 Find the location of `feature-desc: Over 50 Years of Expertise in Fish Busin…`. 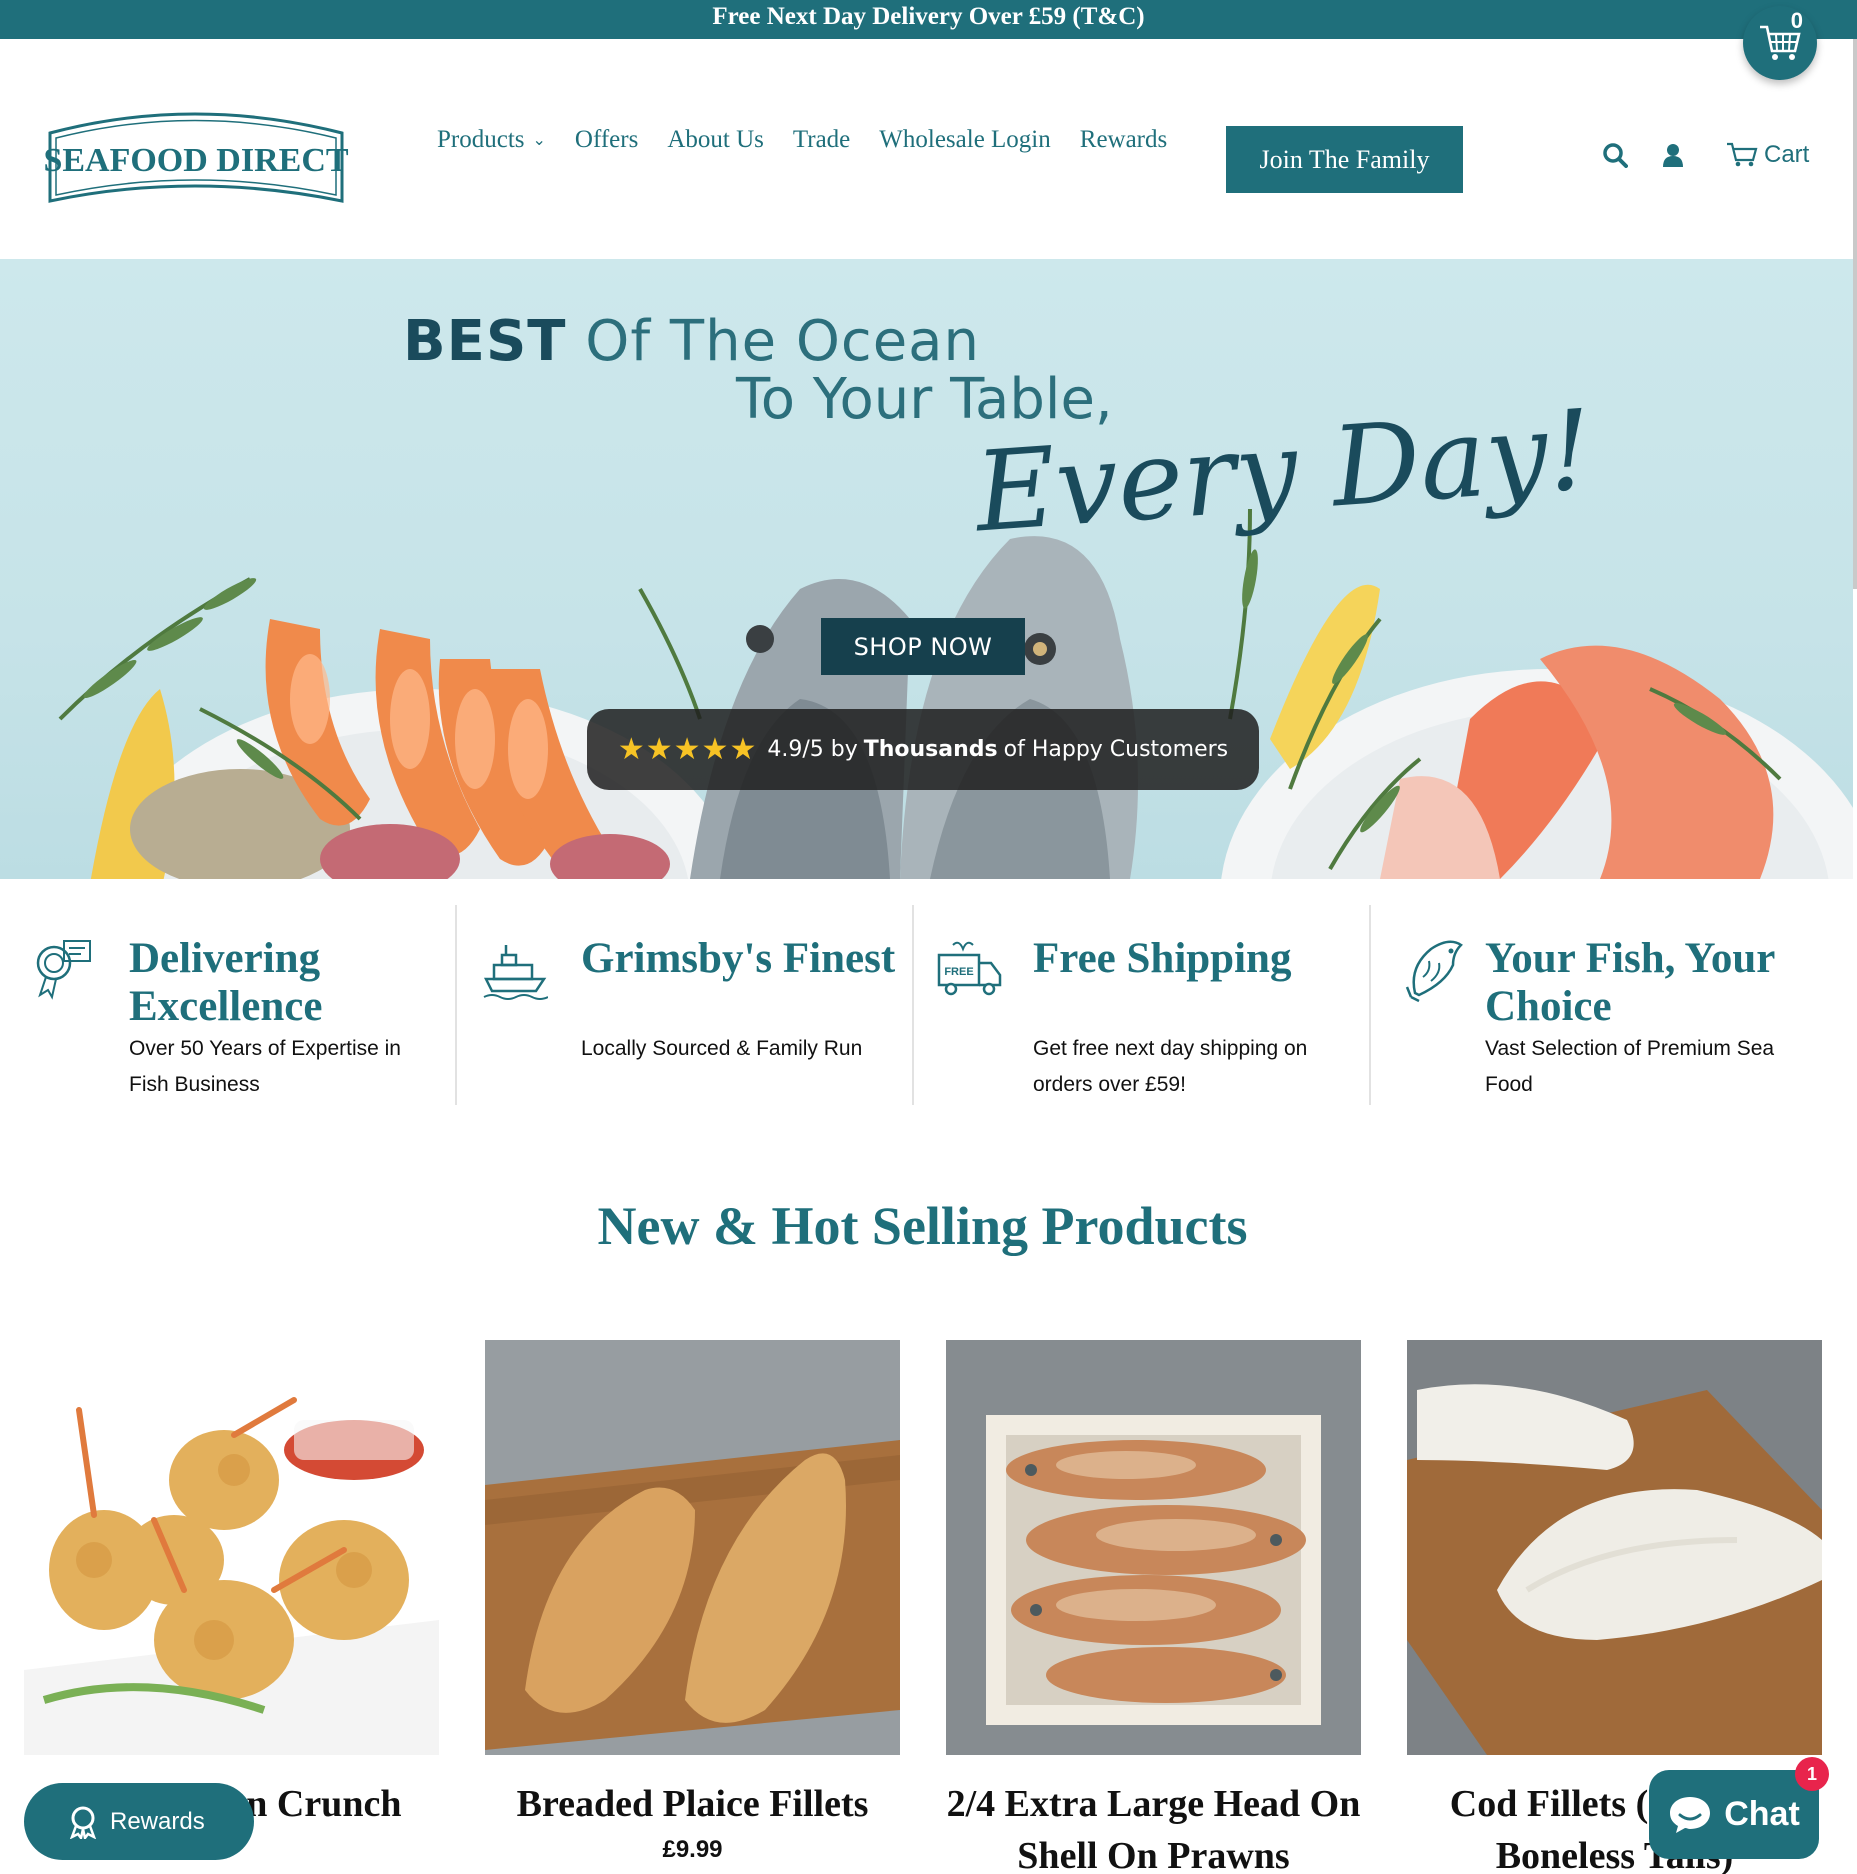

feature-desc: Over 50 Years of Expertise in Fish Busin… is located at coordinates (265, 1066).